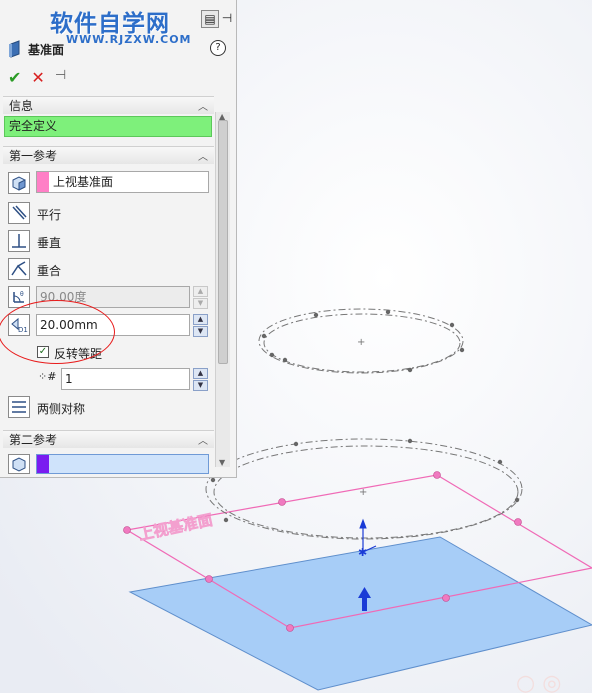 Image resolution: width=592 pixels, height=693 pixels. Describe the element at coordinates (210, 19) in the screenshot. I see `panel-menu-icon: ▤` at that location.